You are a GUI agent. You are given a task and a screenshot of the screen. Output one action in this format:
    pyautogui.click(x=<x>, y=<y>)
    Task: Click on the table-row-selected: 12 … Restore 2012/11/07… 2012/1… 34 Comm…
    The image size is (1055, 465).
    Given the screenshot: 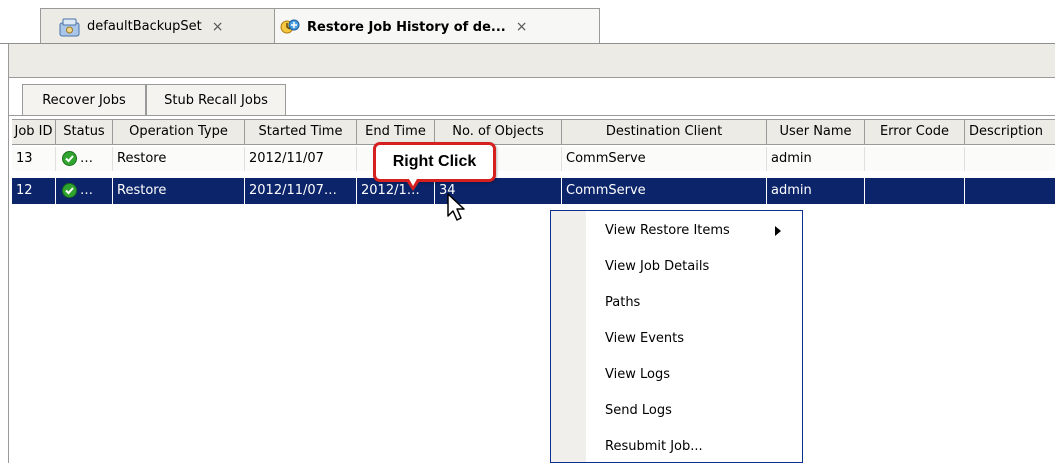 What is the action you would take?
    pyautogui.click(x=533, y=191)
    